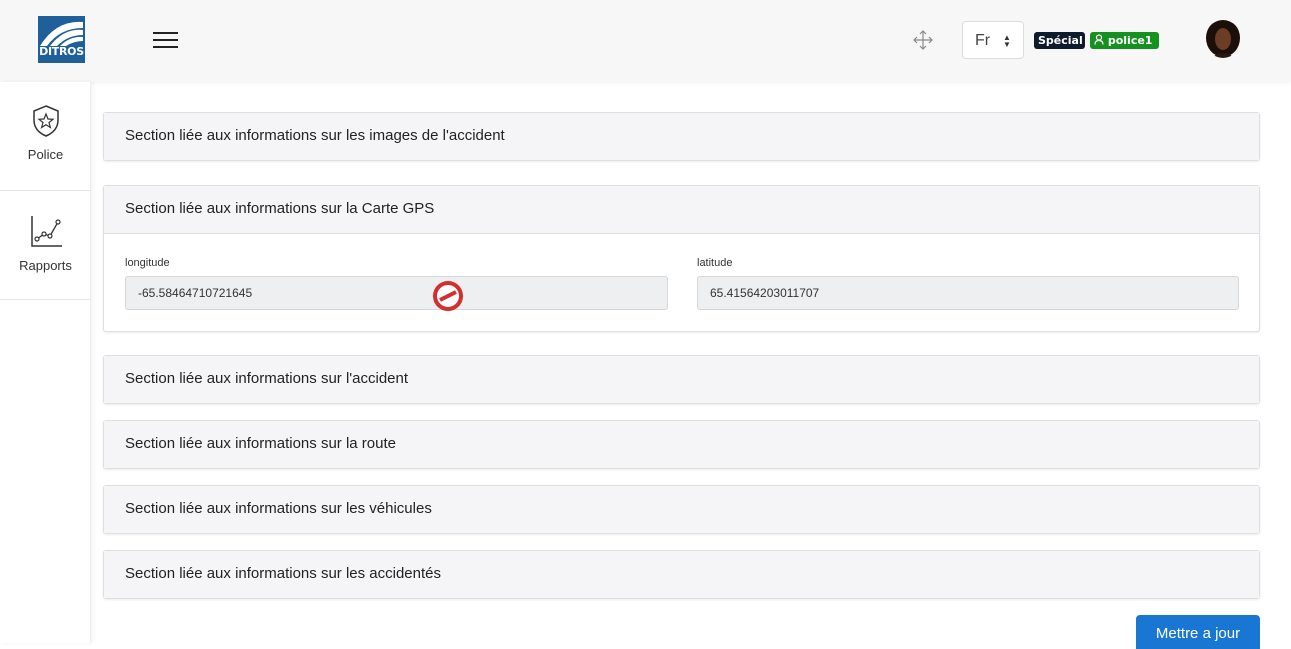 Image resolution: width=1291 pixels, height=649 pixels. Describe the element at coordinates (61, 39) in the screenshot. I see `ditros-logo: DITROS` at that location.